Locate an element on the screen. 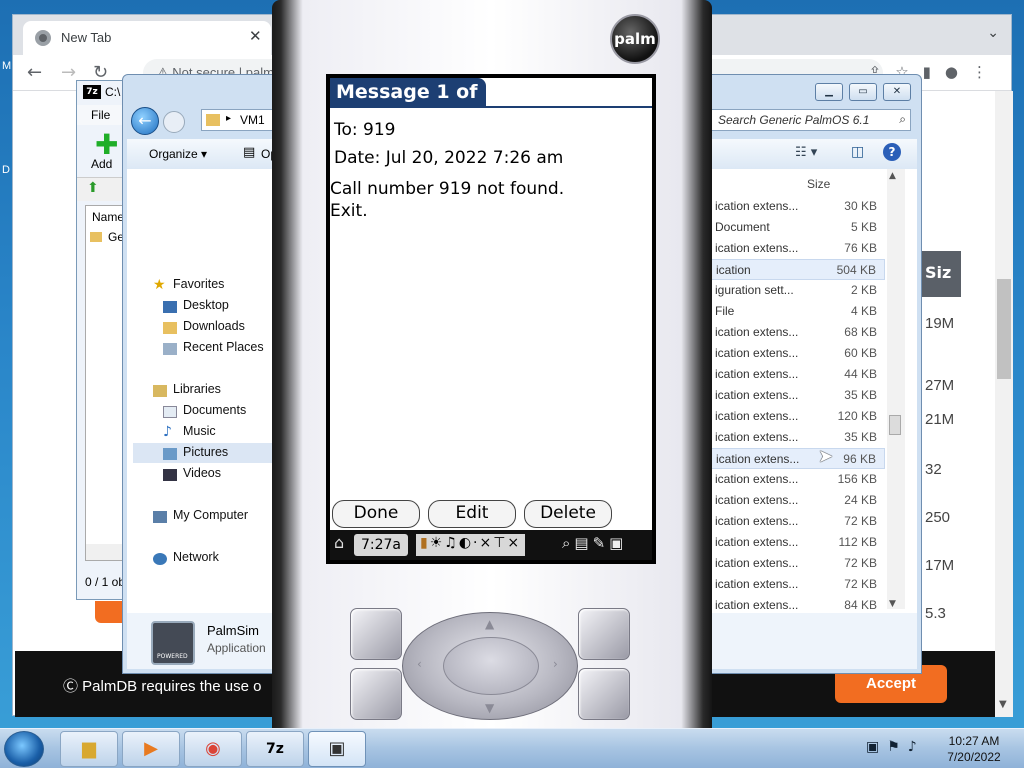  file-row: ication extens... 112 KB is located at coordinates (797, 542).